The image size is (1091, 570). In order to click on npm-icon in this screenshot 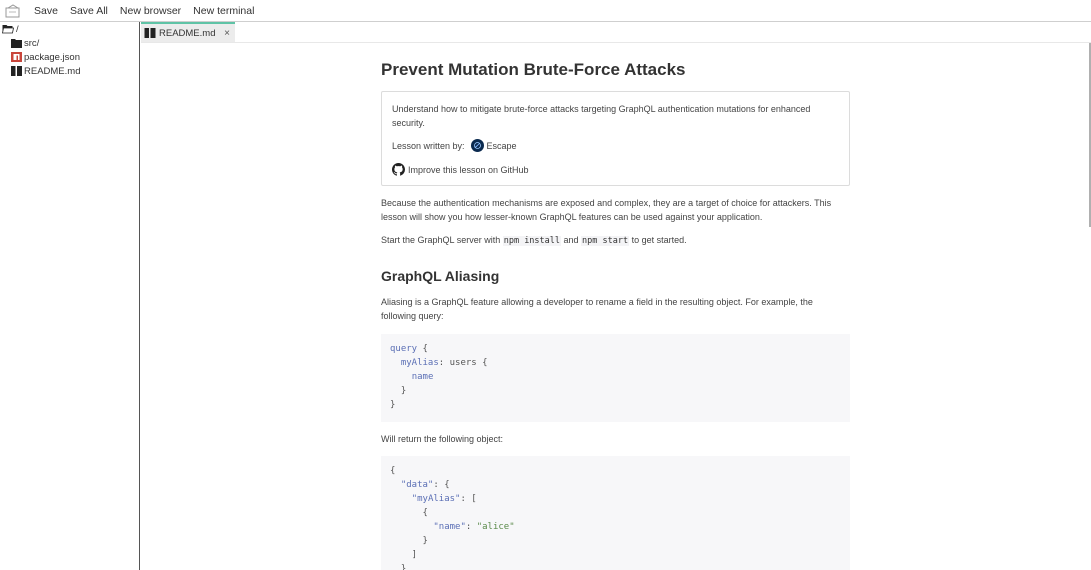, I will do `click(16, 57)`.